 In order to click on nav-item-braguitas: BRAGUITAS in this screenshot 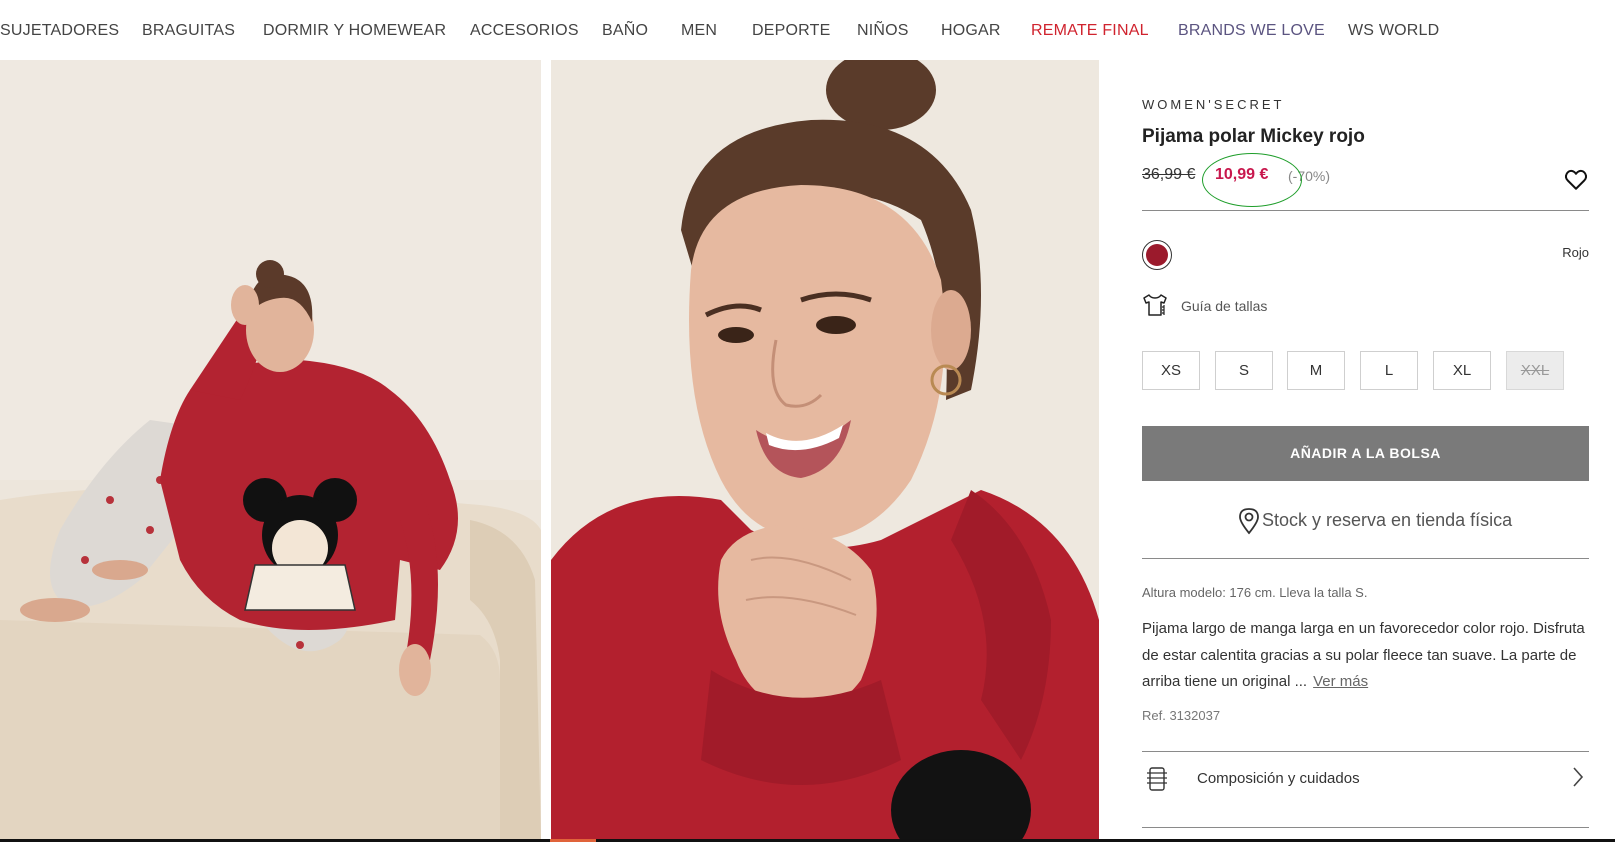, I will do `click(188, 31)`.